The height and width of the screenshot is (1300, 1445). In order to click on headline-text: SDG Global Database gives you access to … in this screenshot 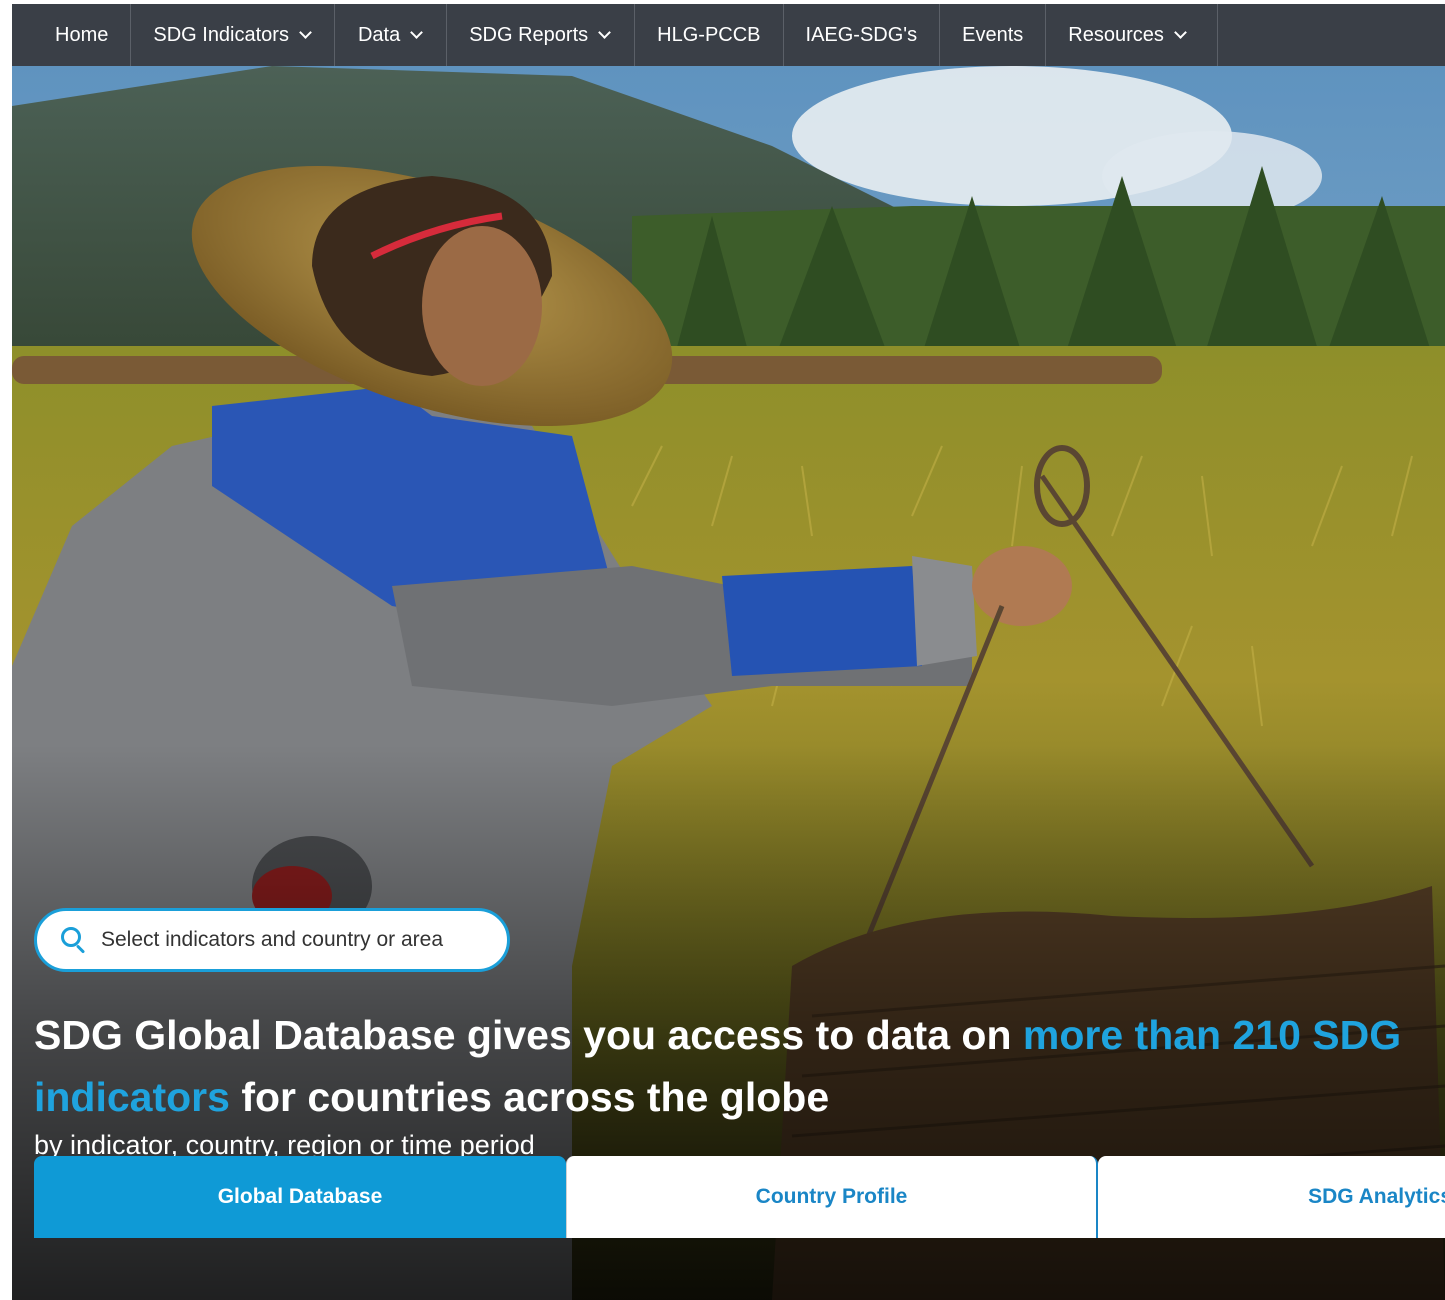, I will do `click(528, 1035)`.